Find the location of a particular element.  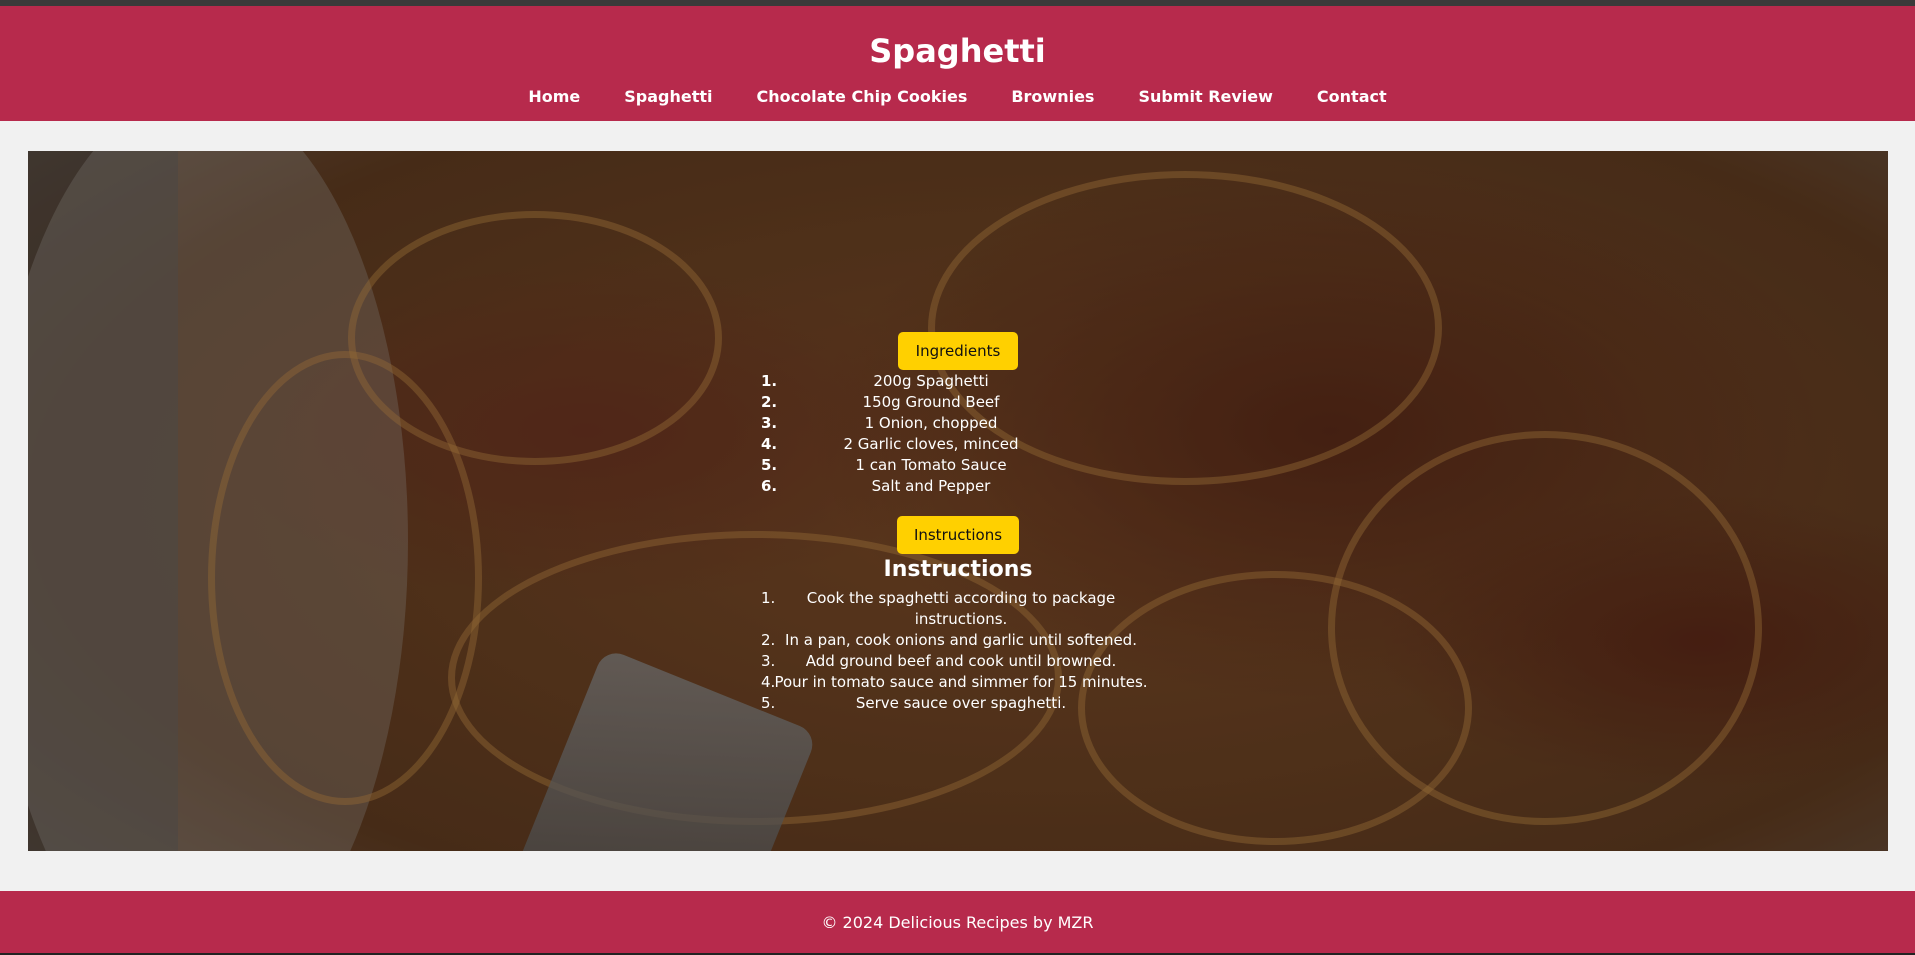

nav-spaghetti: Spaghetti is located at coordinates (668, 97).